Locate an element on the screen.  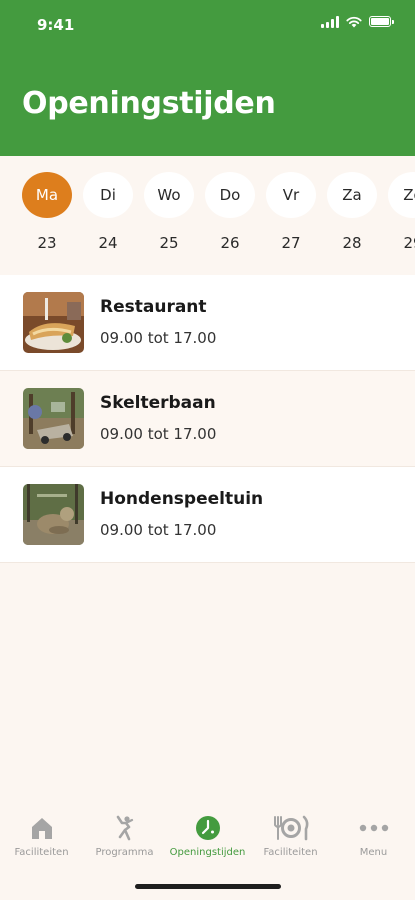
day-sunday: Zo 29 is located at coordinates (401, 212).